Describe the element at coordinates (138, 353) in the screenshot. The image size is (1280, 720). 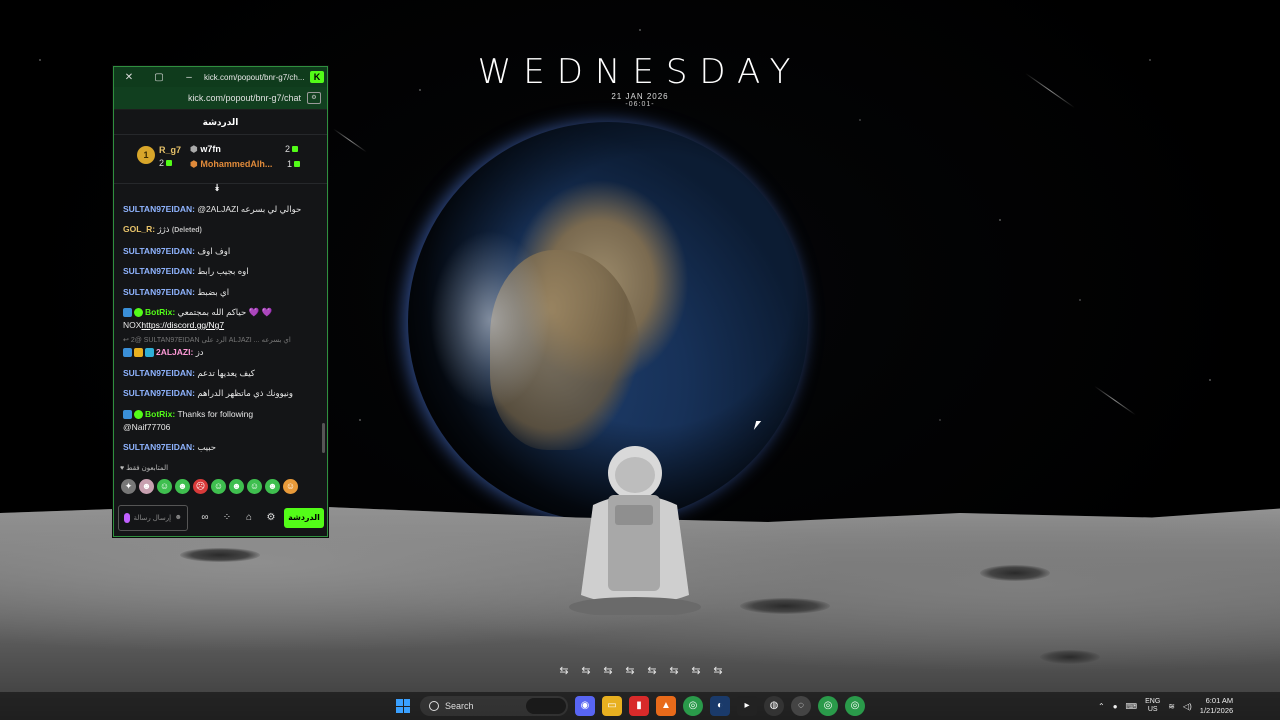
I see `crown-badge-icon` at that location.